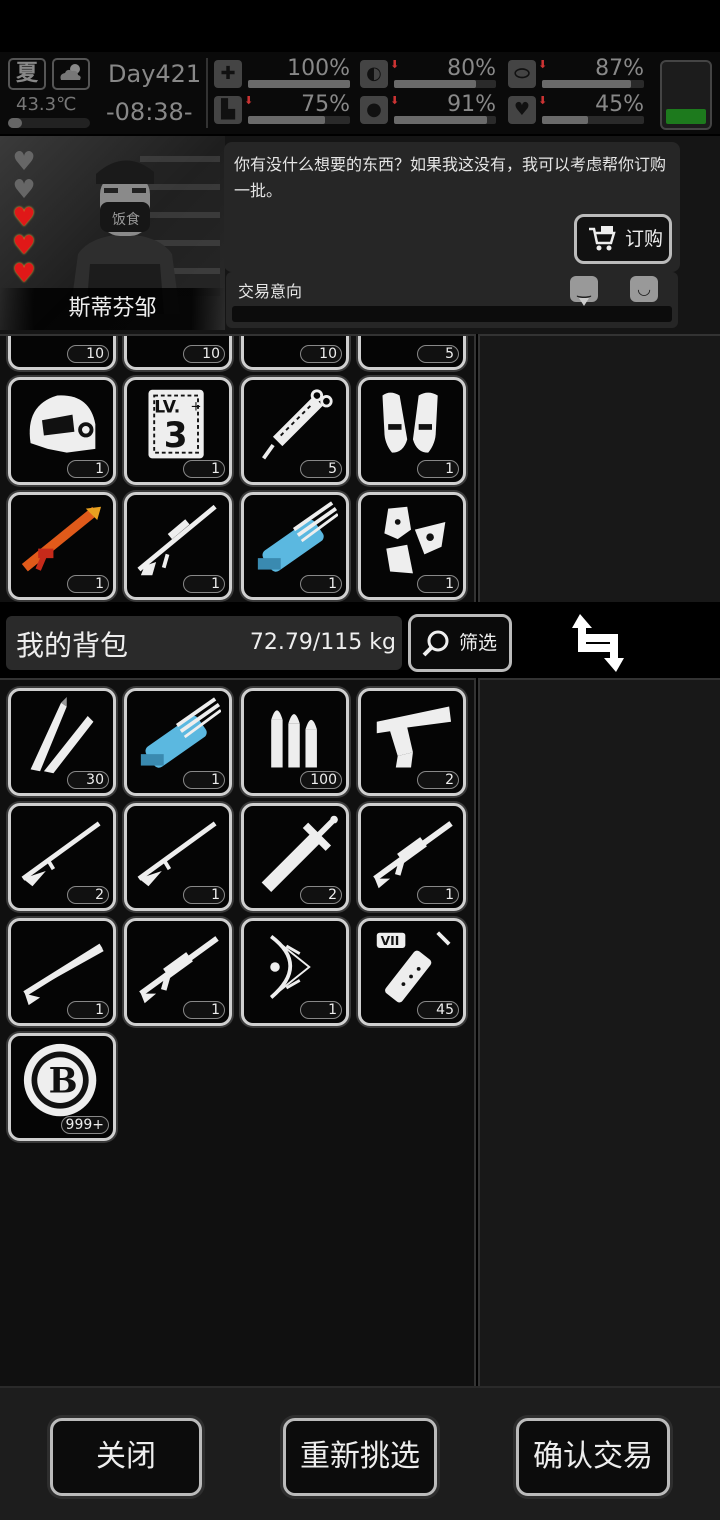 This screenshot has width=720, height=1520. Describe the element at coordinates (619, 68) in the screenshot. I see `stat-mood-value: 87%` at that location.